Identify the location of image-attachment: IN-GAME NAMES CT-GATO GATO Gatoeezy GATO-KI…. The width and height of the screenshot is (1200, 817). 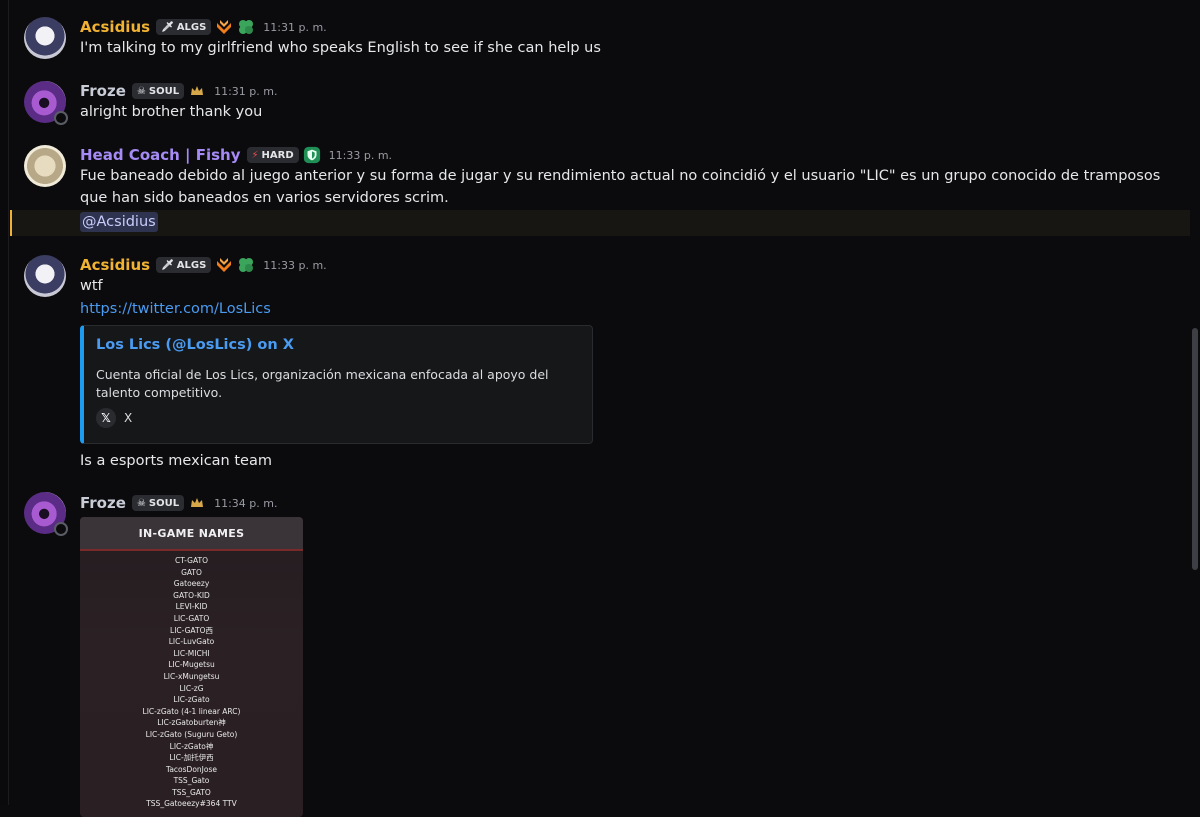
(191, 667).